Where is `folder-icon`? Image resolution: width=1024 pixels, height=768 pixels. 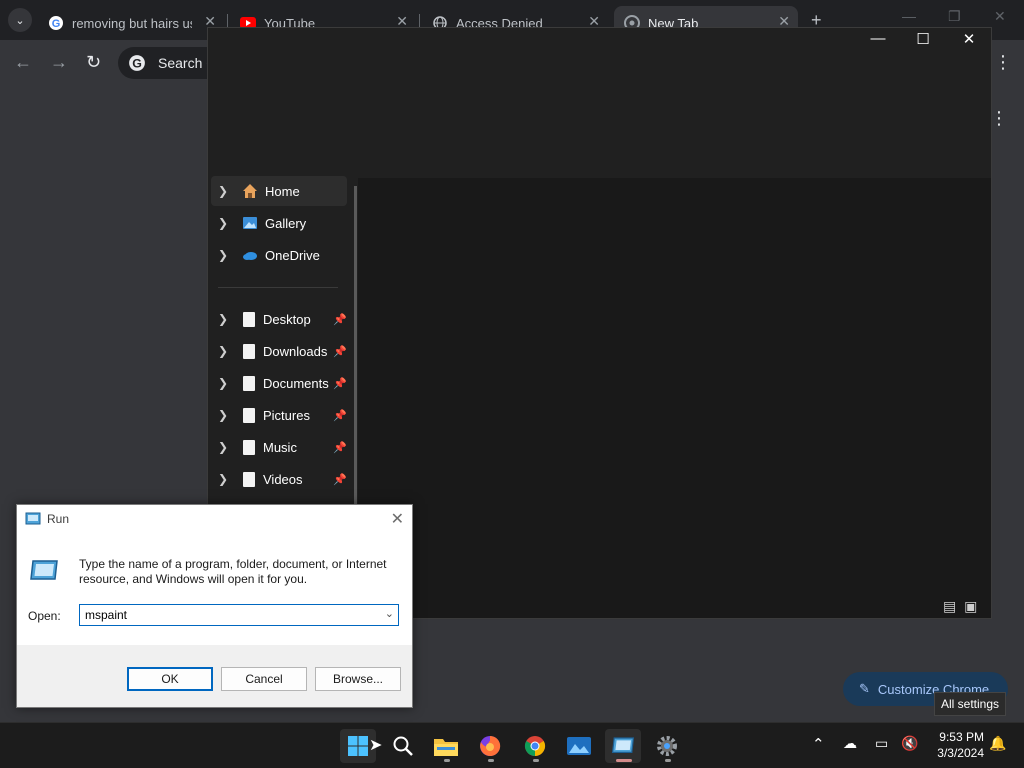
folder-icon is located at coordinates (446, 747).